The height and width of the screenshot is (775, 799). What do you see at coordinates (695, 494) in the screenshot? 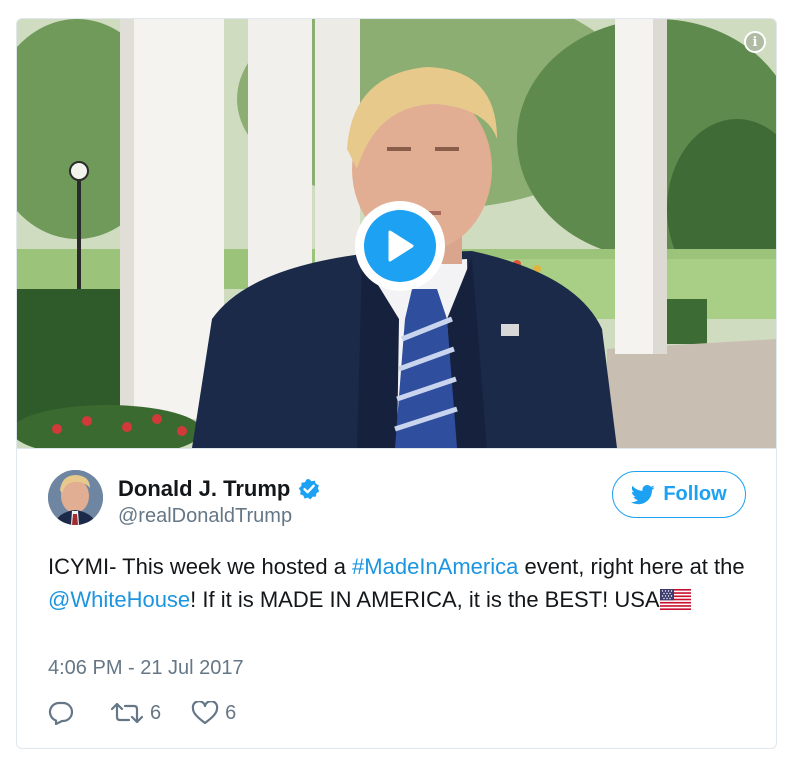
I see `follow-label: Follow` at bounding box center [695, 494].